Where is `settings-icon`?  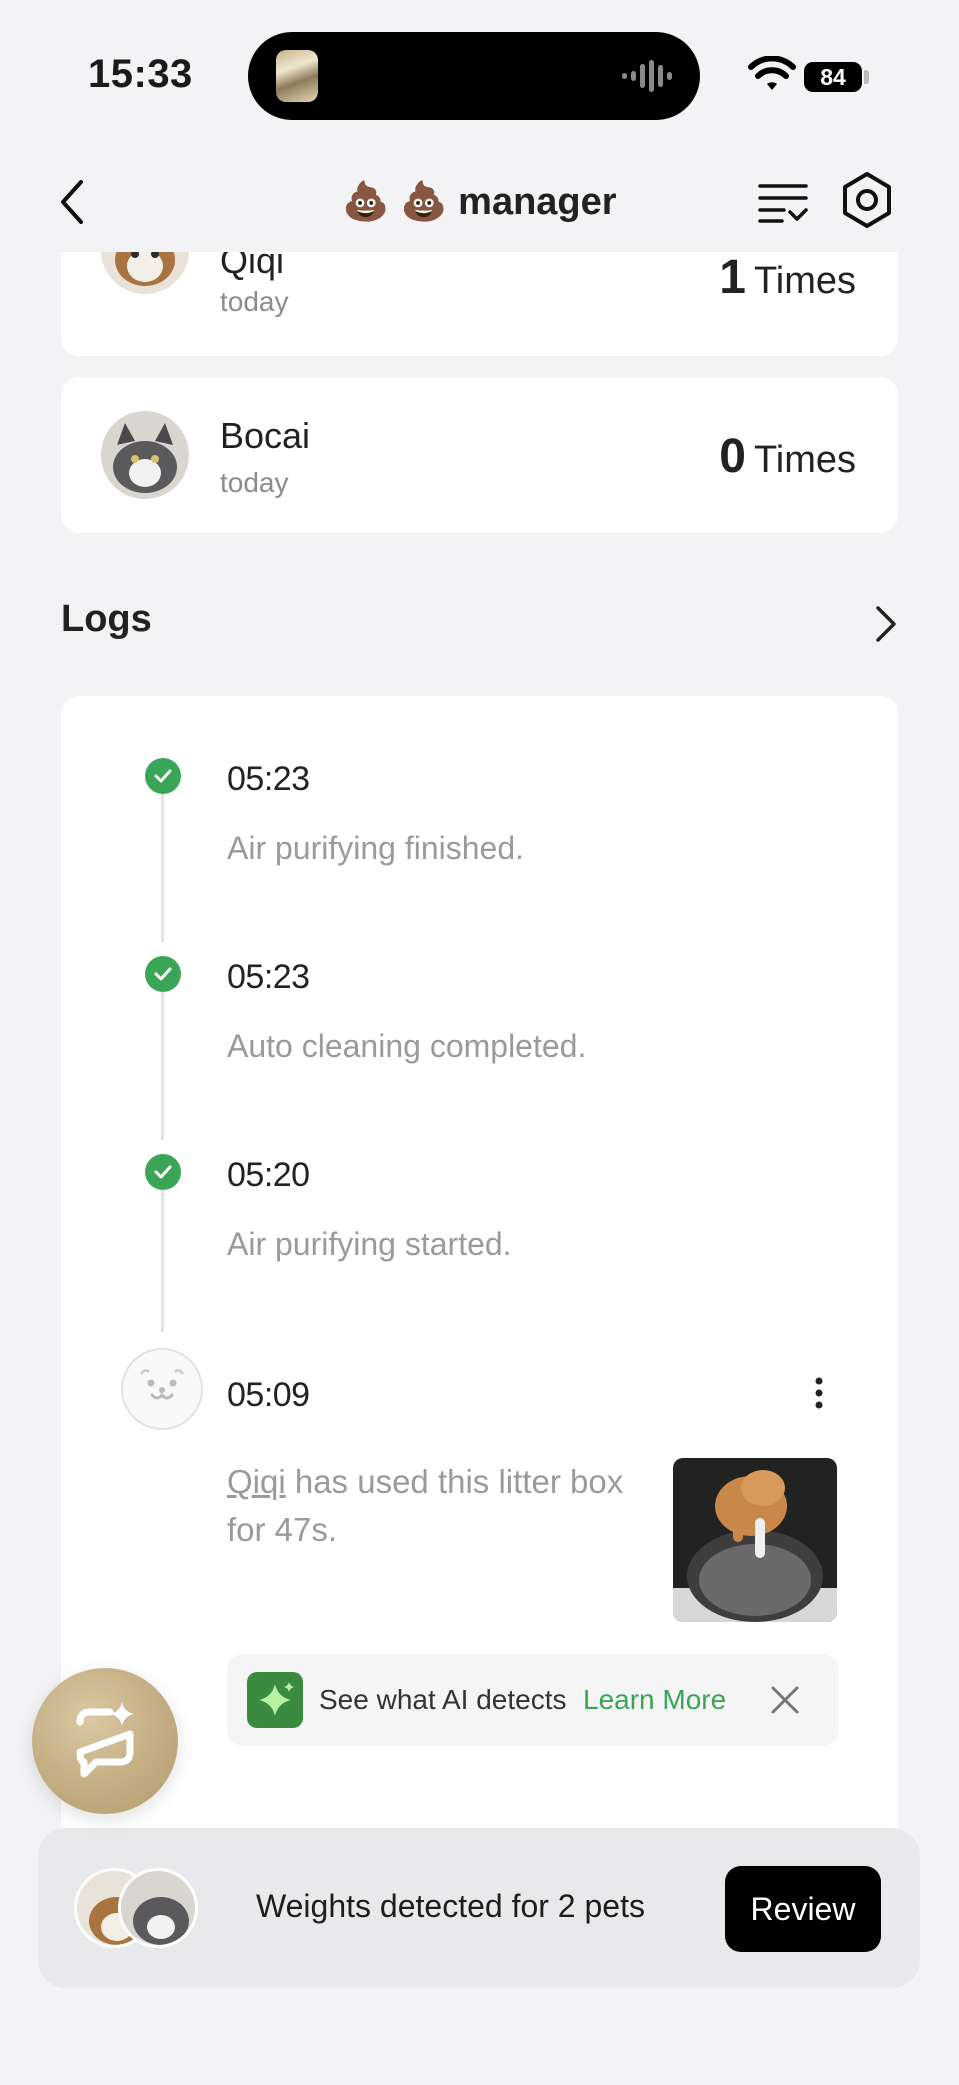 settings-icon is located at coordinates (867, 200).